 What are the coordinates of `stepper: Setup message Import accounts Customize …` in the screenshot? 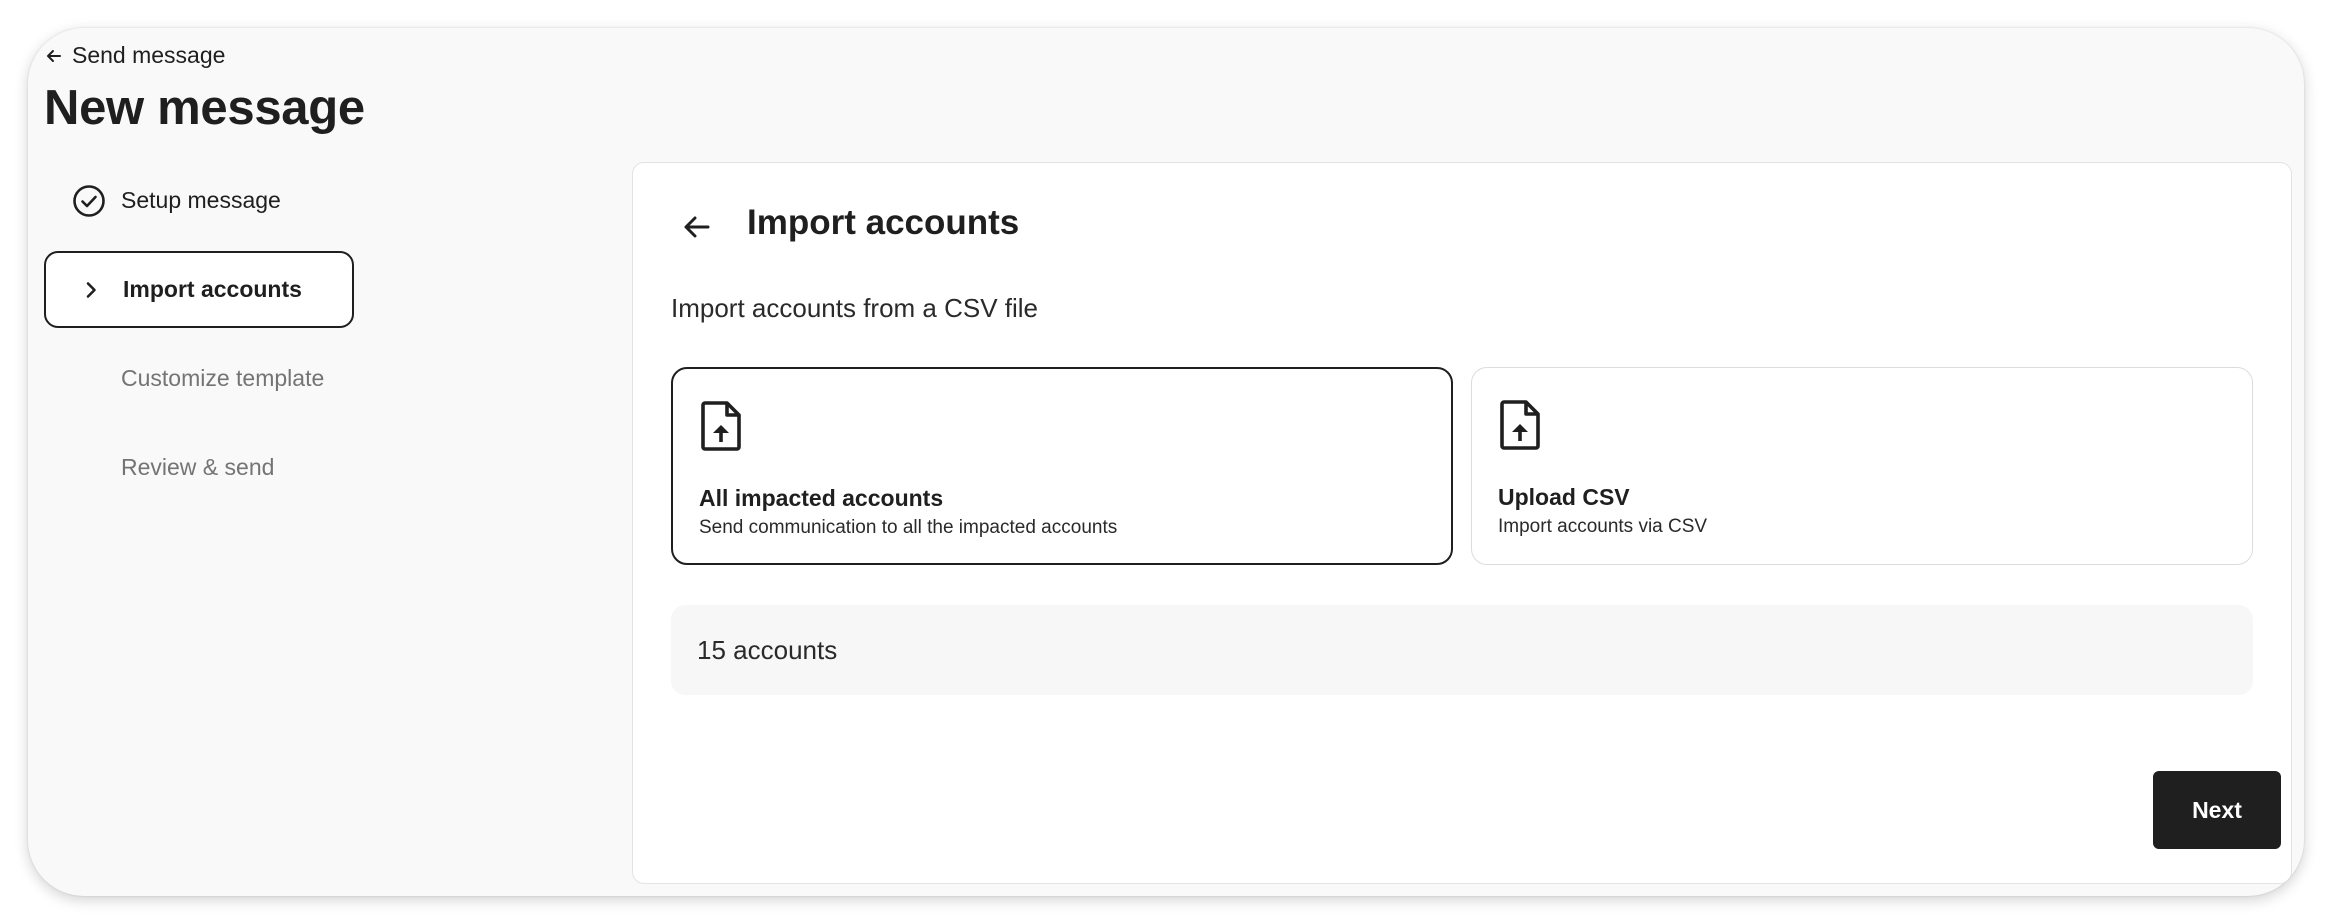 It's located at (199, 340).